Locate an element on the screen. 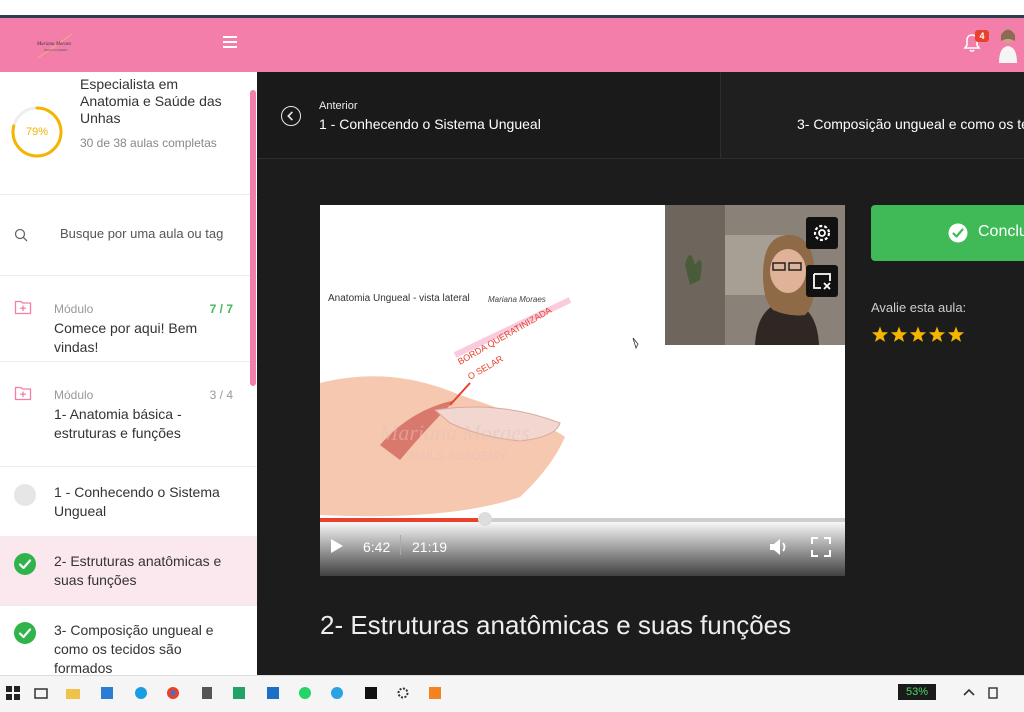  edge-icon is located at coordinates (141, 693).